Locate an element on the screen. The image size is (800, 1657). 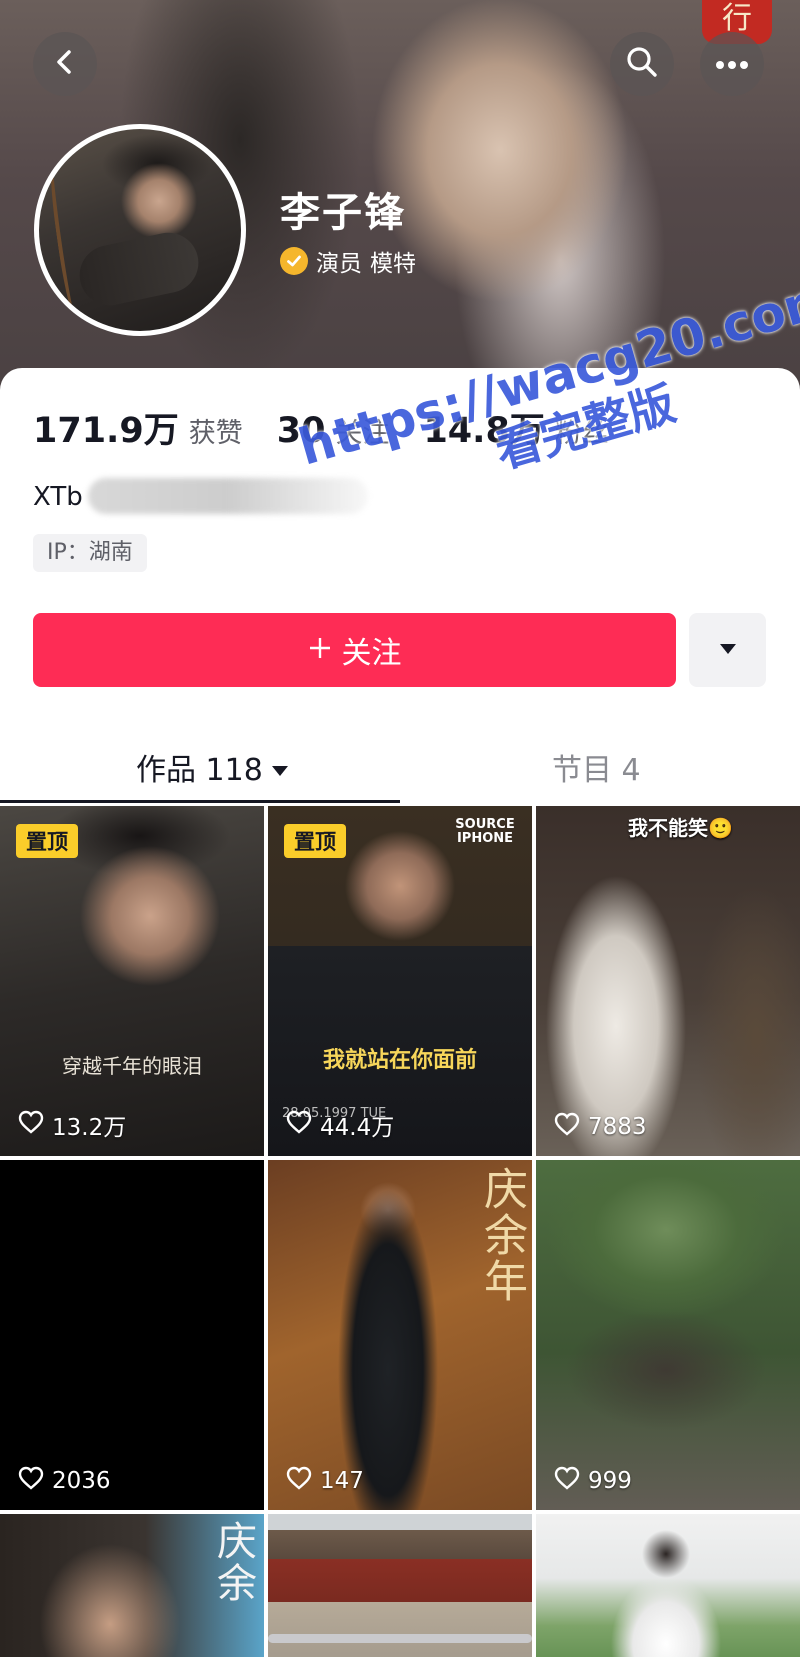
avatar is located at coordinates (140, 230).